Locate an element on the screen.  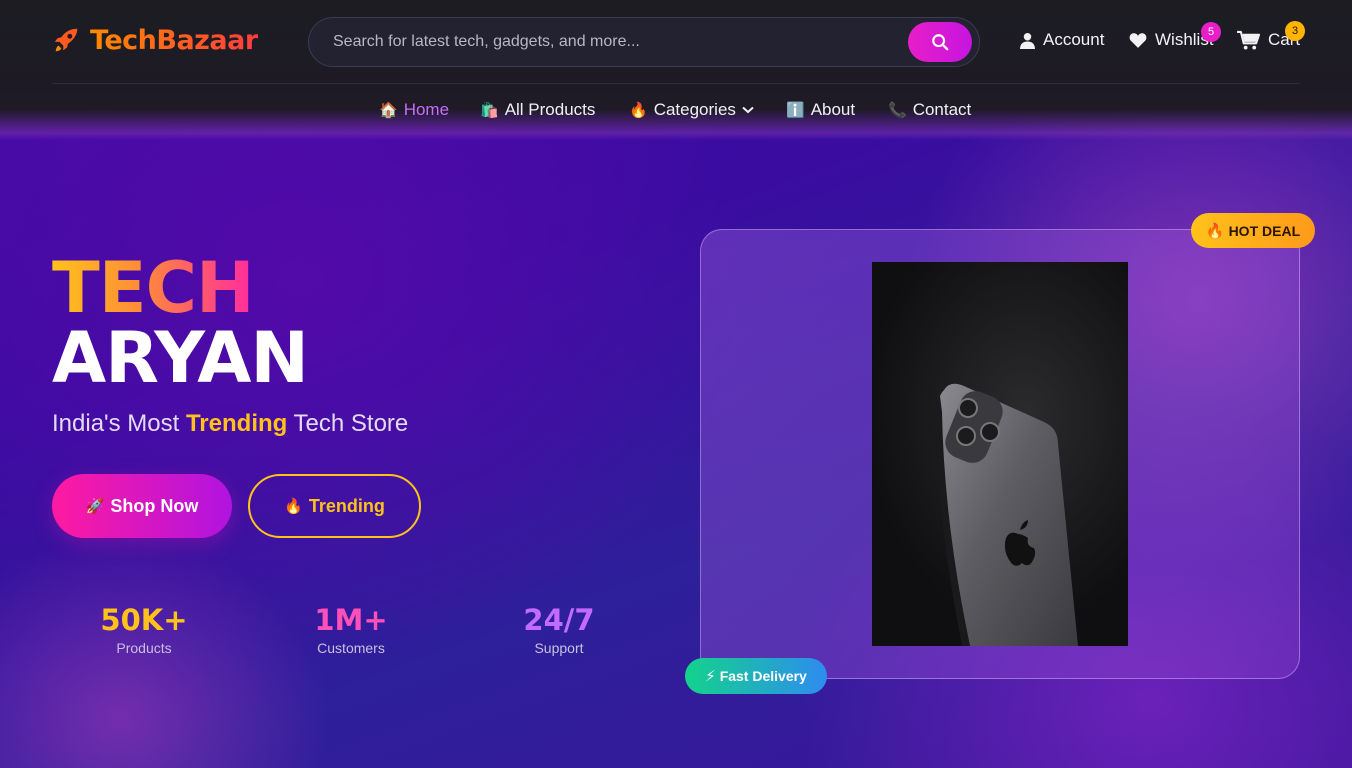
stat-support: 24/7 Support is located at coordinates (559, 629).